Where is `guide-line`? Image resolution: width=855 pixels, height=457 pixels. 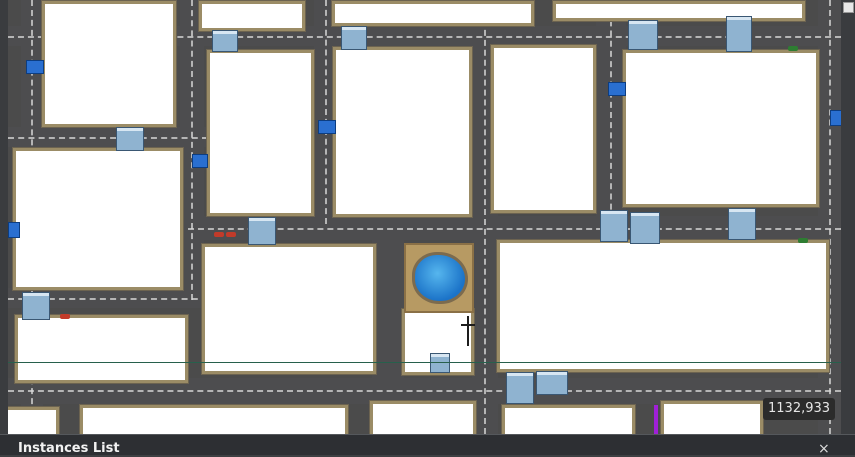
guide-line is located at coordinates (424, 362).